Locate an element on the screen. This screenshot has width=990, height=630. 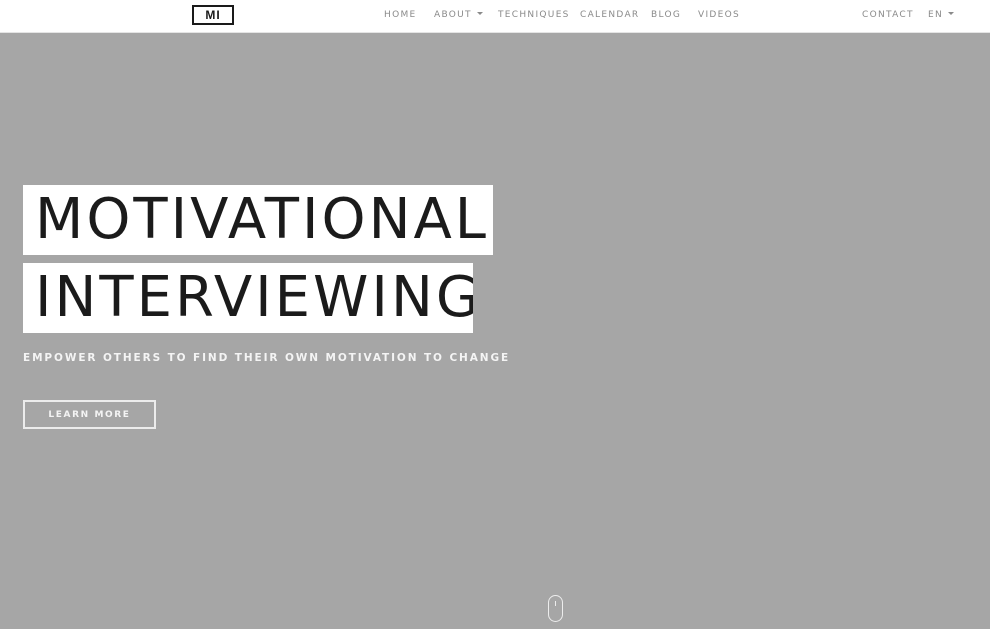
language-selector: EN is located at coordinates (941, 16).